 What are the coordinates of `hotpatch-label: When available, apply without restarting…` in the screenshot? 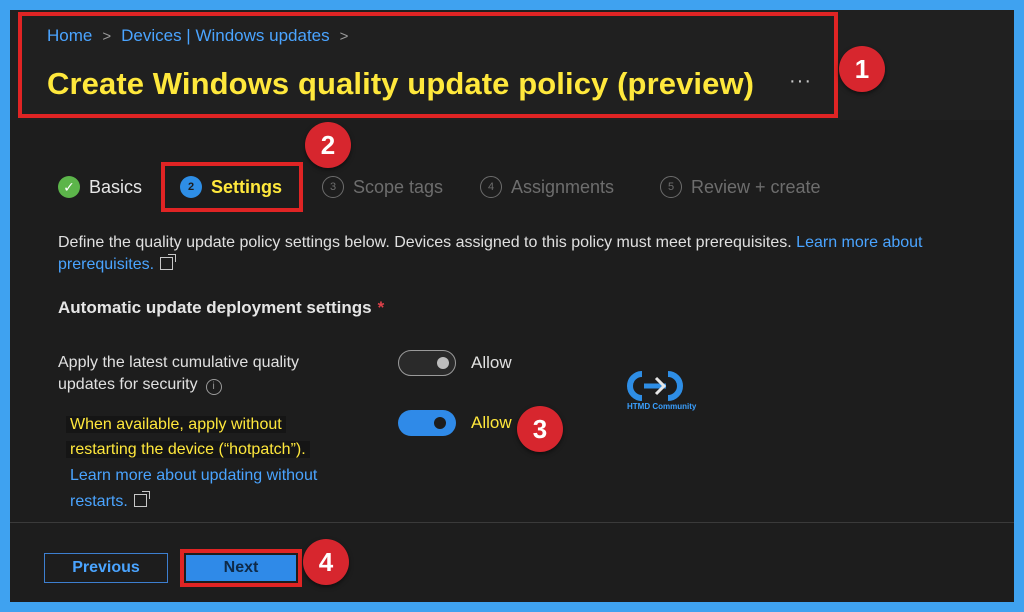 It's located at (216, 437).